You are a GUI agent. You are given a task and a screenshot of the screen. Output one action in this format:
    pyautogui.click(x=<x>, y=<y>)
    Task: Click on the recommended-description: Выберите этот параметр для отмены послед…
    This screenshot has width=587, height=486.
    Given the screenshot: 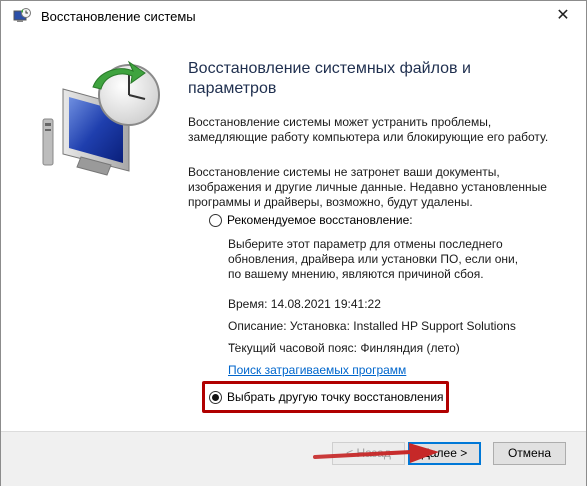 What is the action you would take?
    pyautogui.click(x=373, y=259)
    